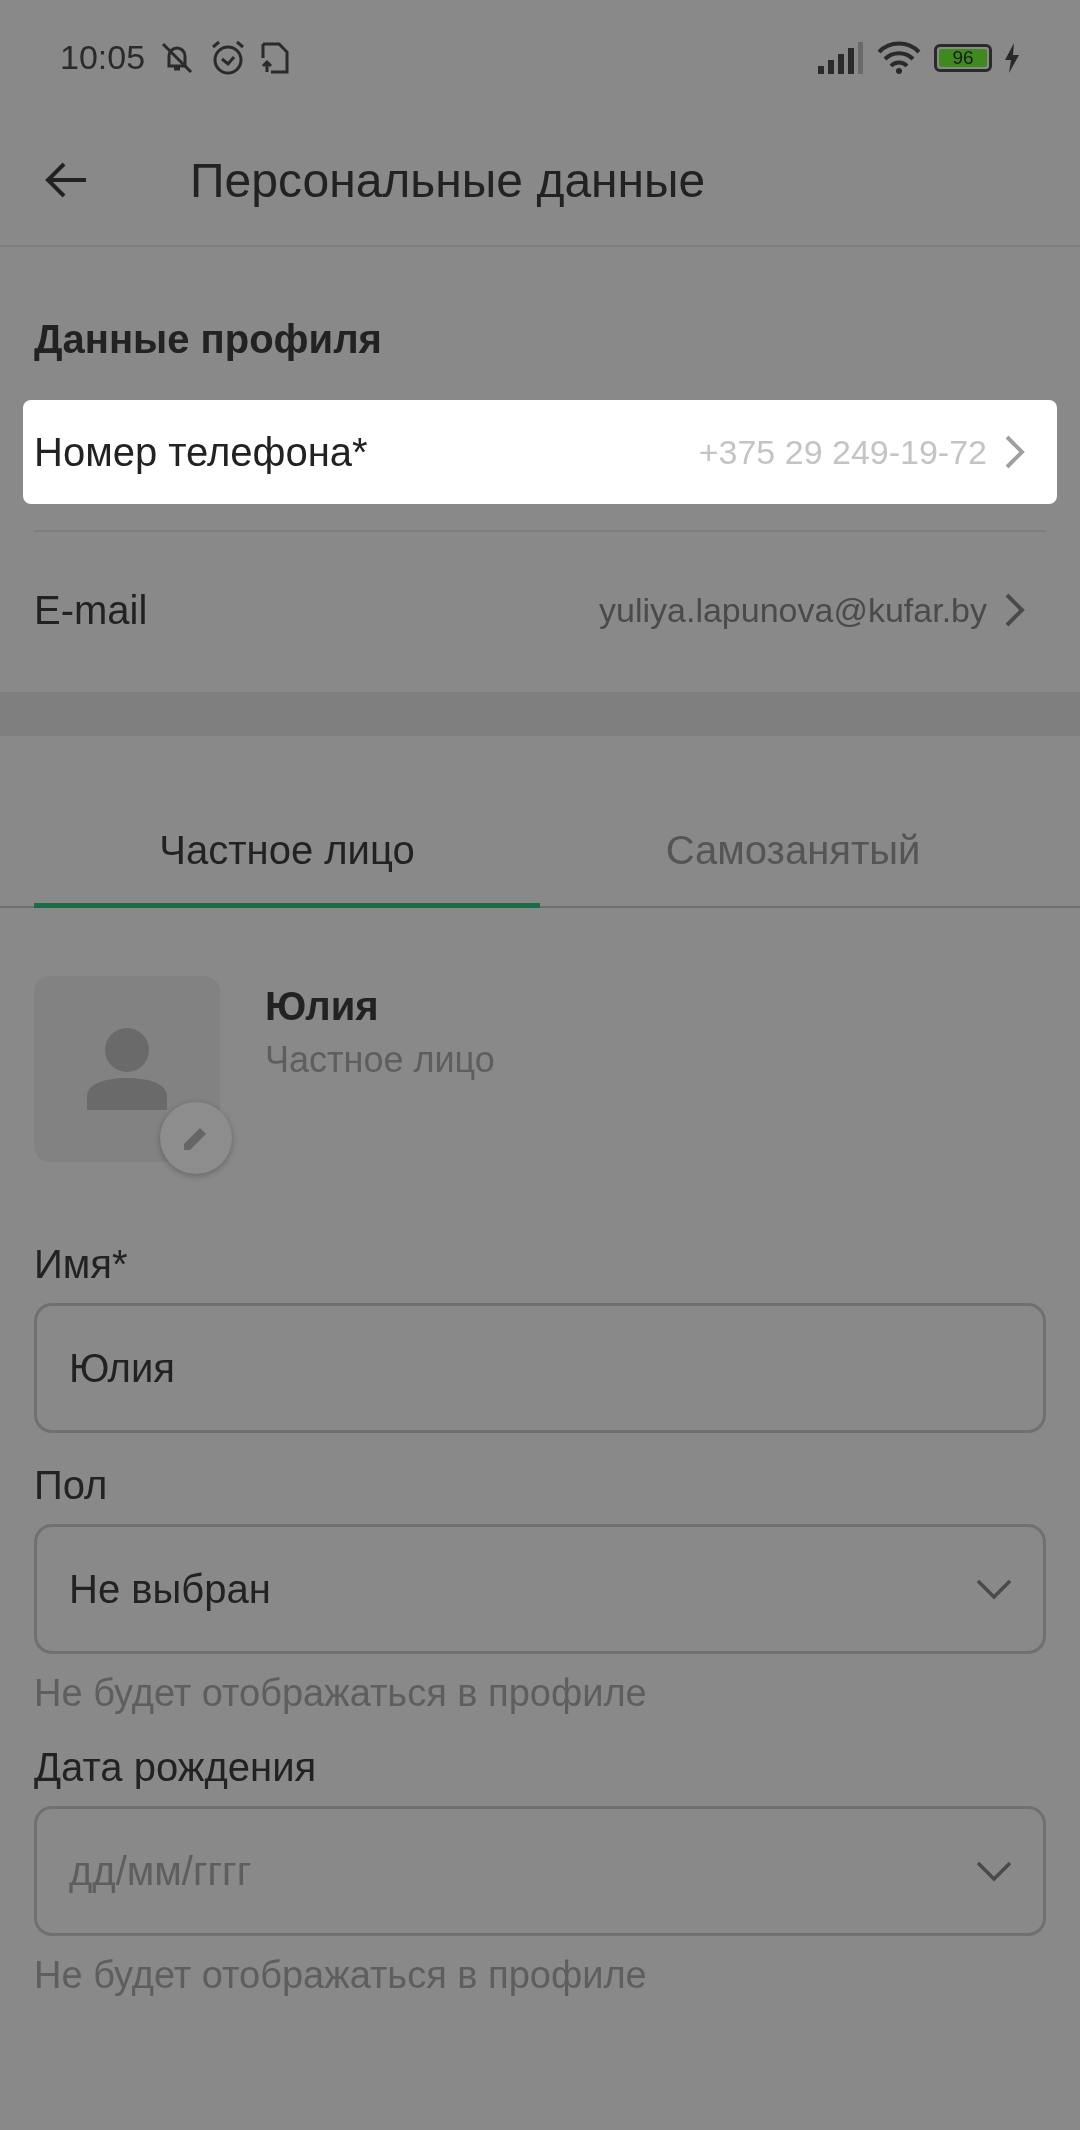 This screenshot has width=1080, height=2130. Describe the element at coordinates (103, 57) in the screenshot. I see `status-time: 10:05` at that location.